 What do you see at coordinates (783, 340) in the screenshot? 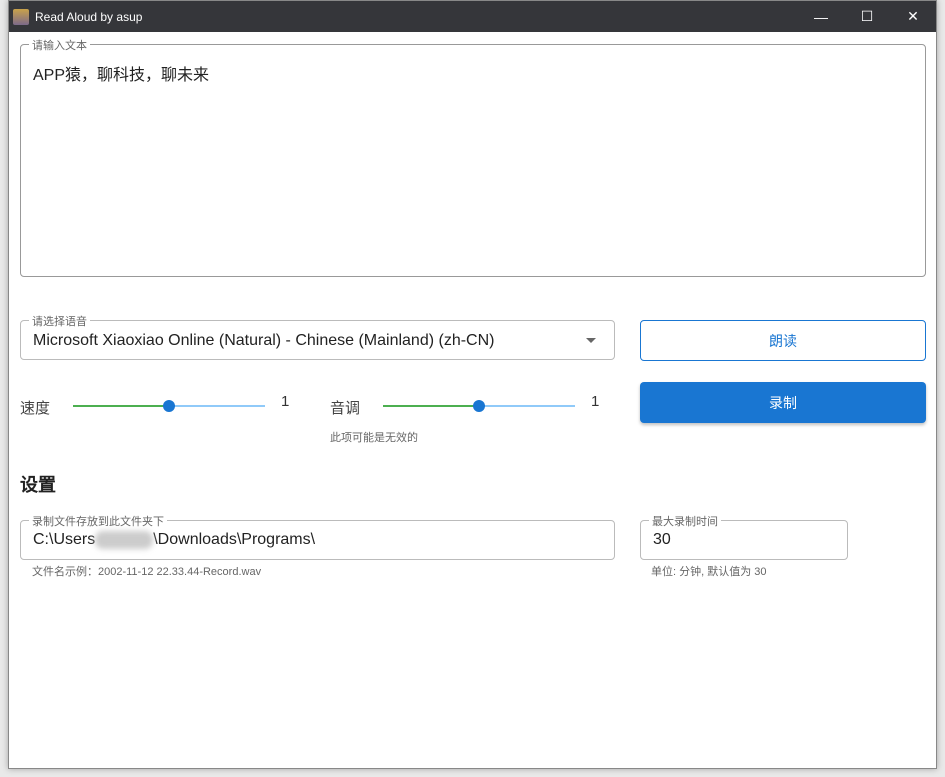
I see `read-button: 朗读` at bounding box center [783, 340].